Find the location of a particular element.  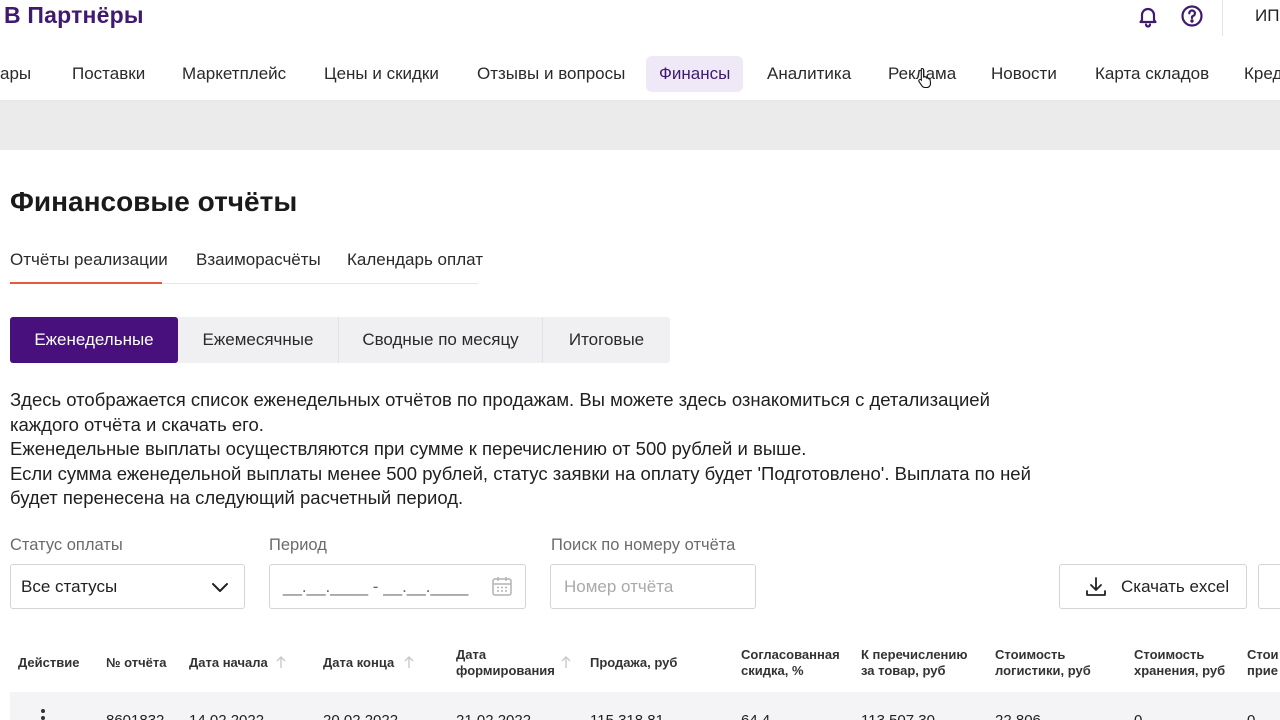

cell-logistics: 22 806 is located at coordinates (1018, 716).